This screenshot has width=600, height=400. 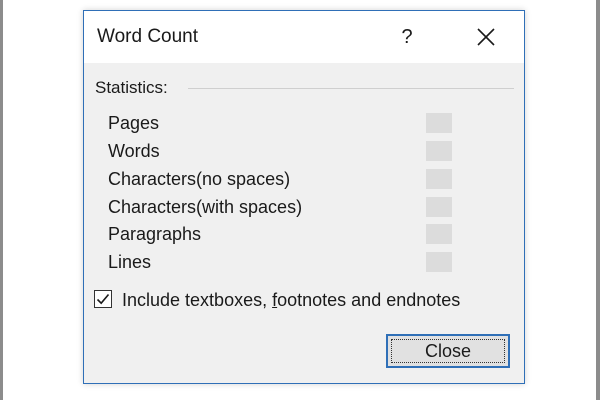 What do you see at coordinates (298, 262) in the screenshot?
I see `stat-row-lines: Lines` at bounding box center [298, 262].